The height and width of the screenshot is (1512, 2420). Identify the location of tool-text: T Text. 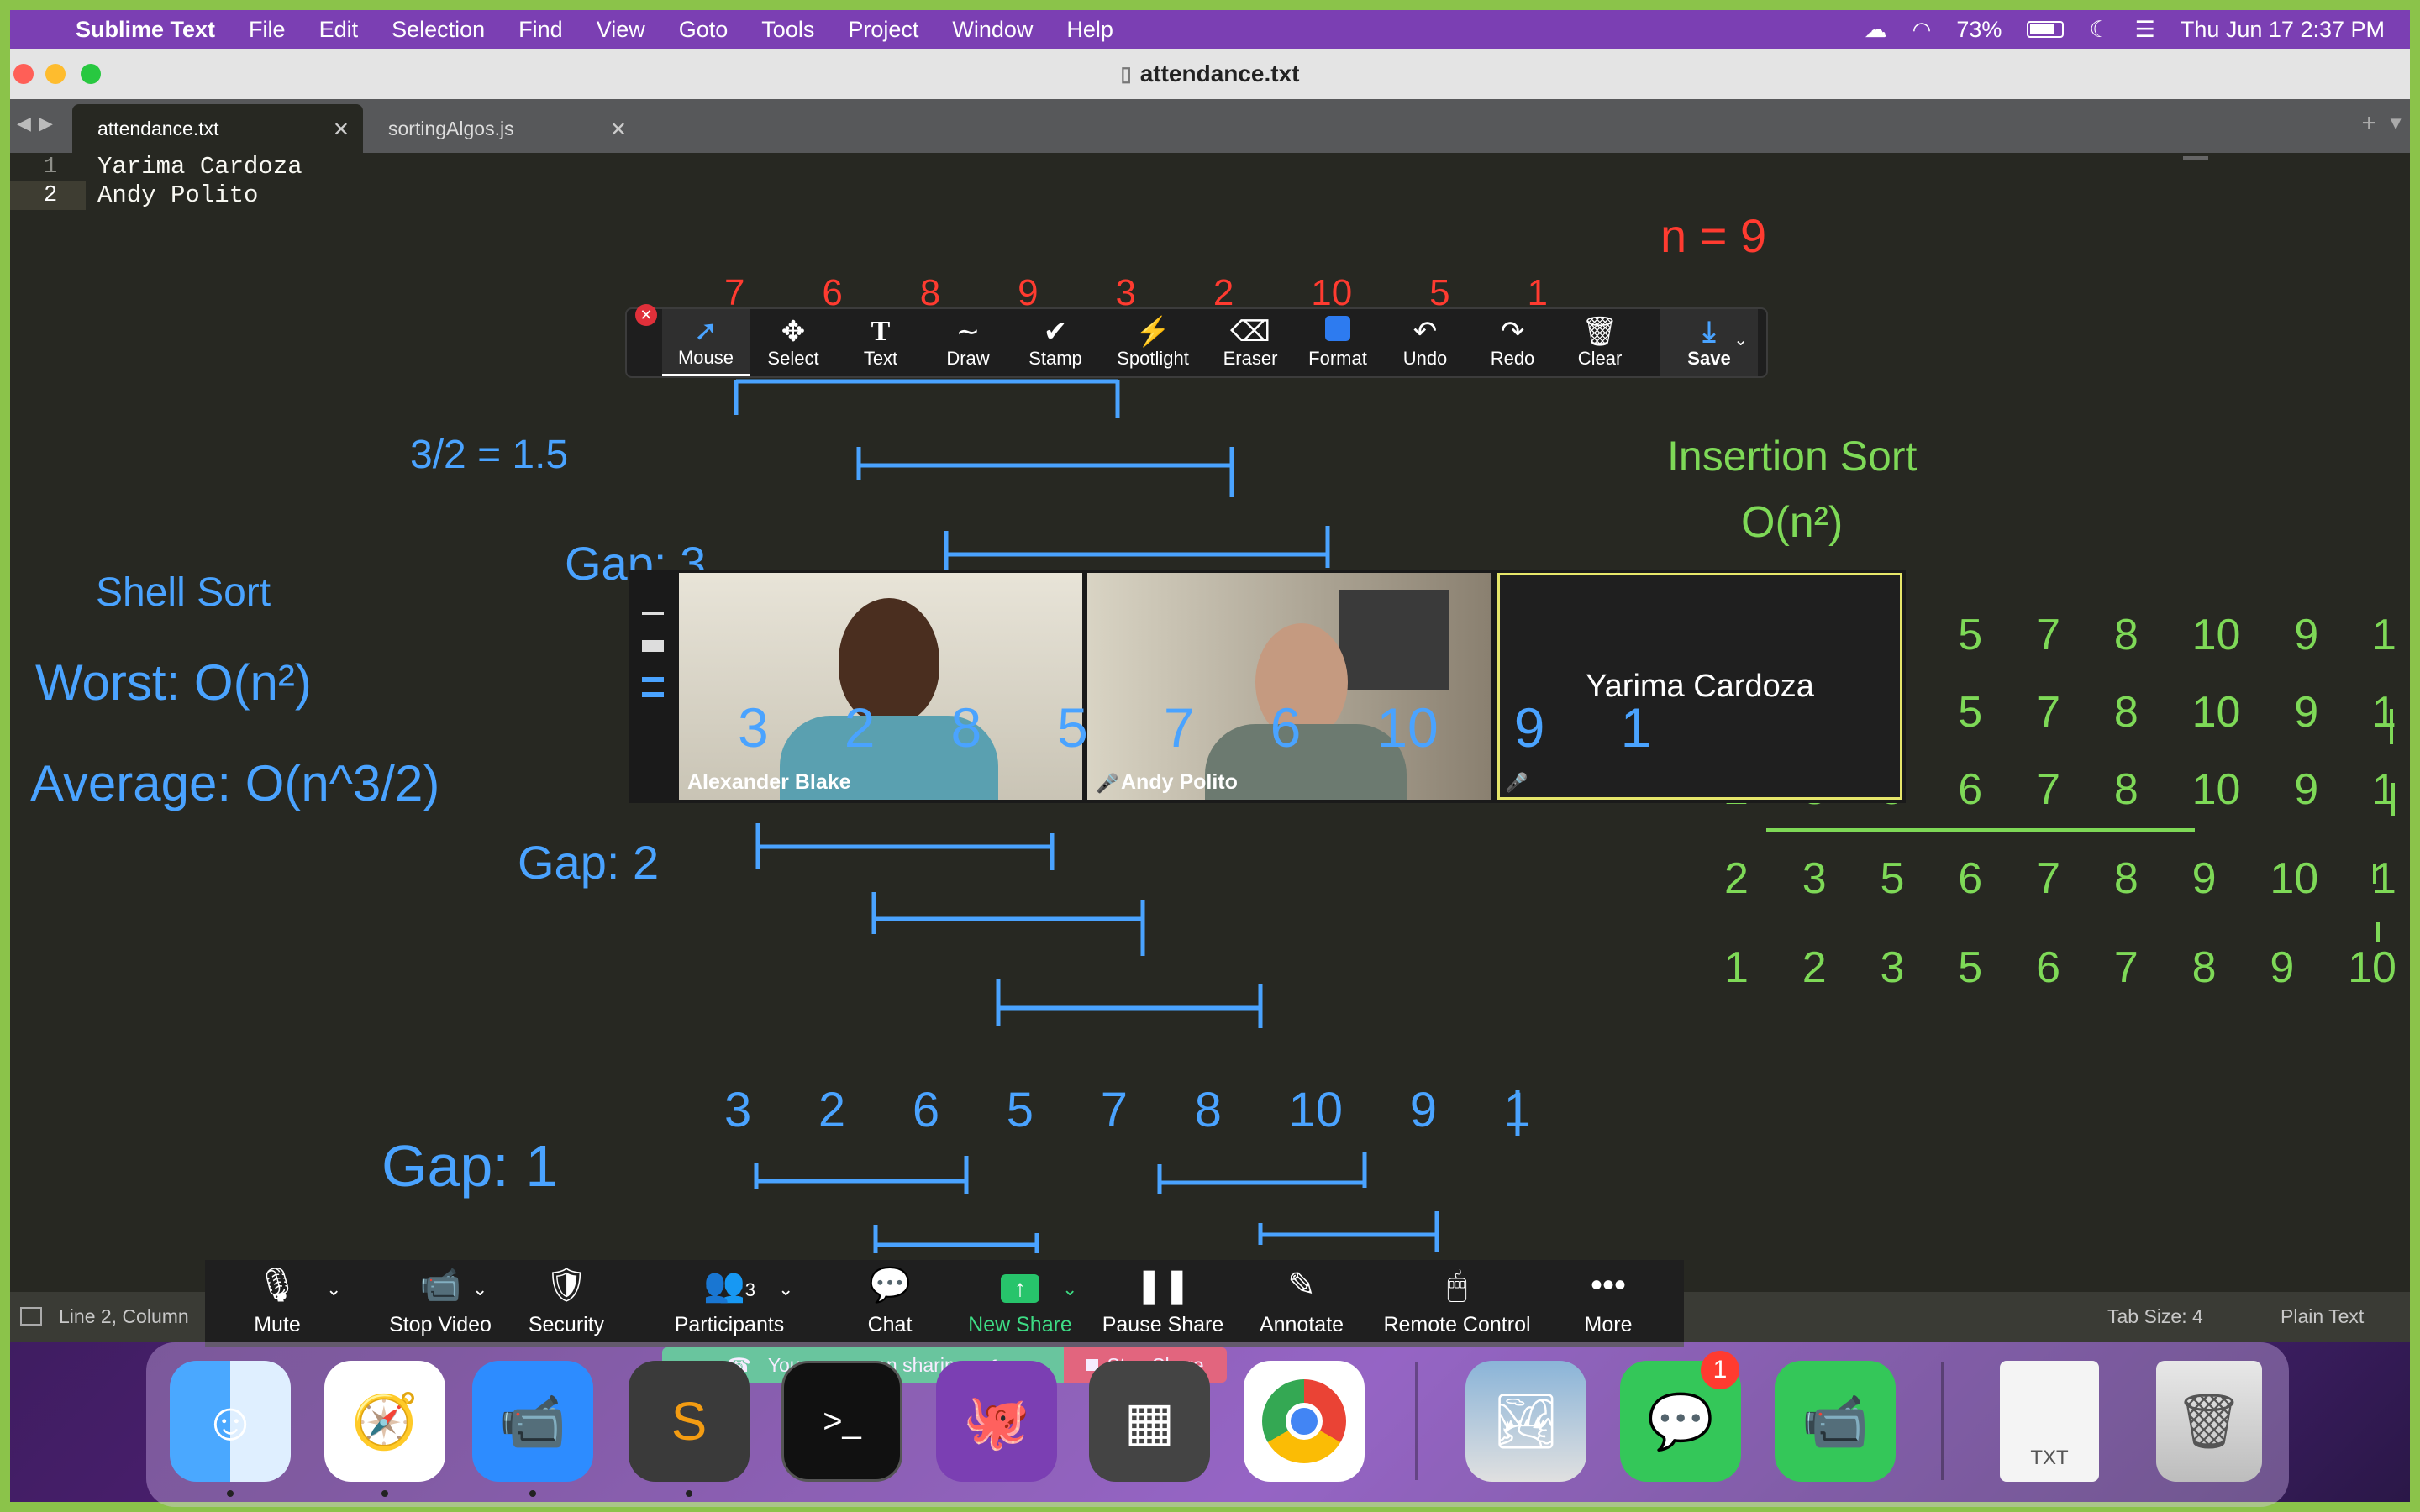
(880, 342).